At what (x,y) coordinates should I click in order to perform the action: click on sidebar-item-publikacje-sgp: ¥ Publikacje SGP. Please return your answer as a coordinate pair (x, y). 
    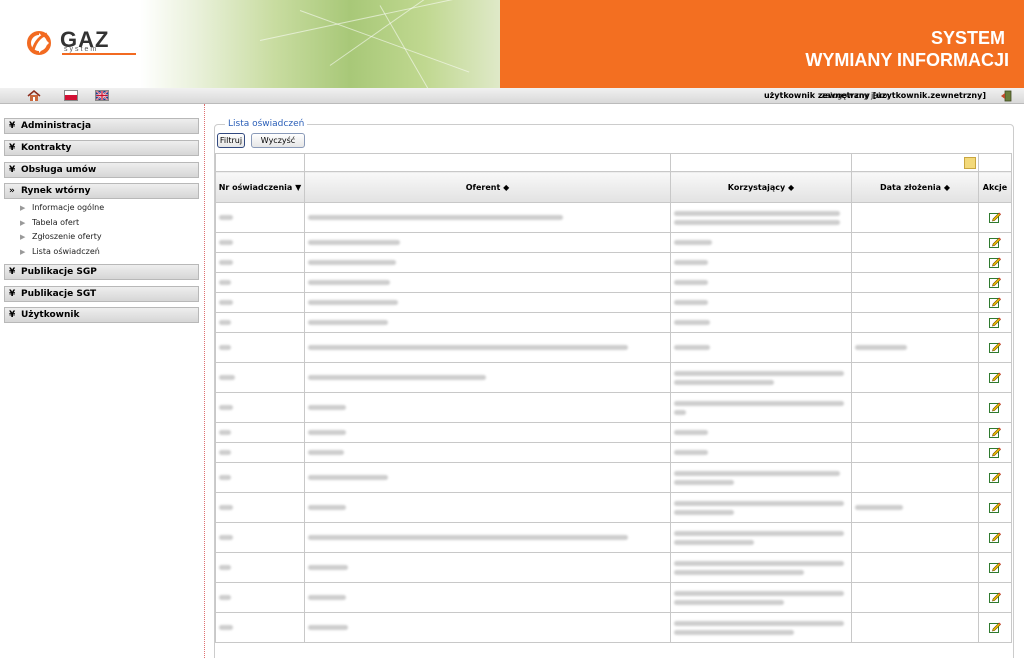
    Looking at the image, I should click on (101, 272).